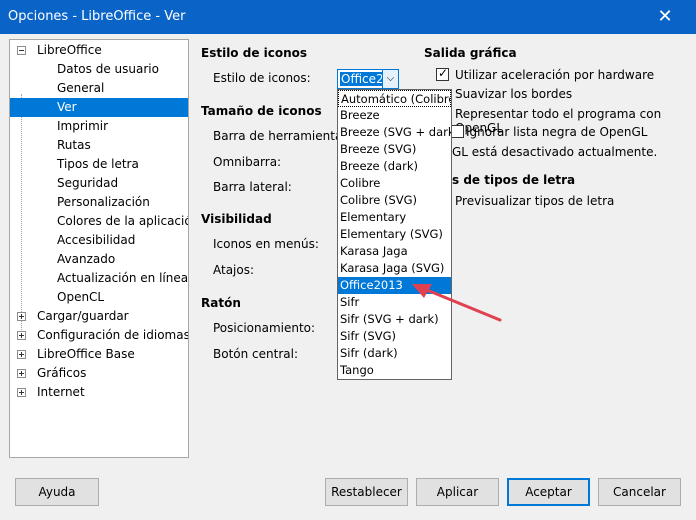  Describe the element at coordinates (394, 183) in the screenshot. I see `dropdown-option: Colibre` at that location.